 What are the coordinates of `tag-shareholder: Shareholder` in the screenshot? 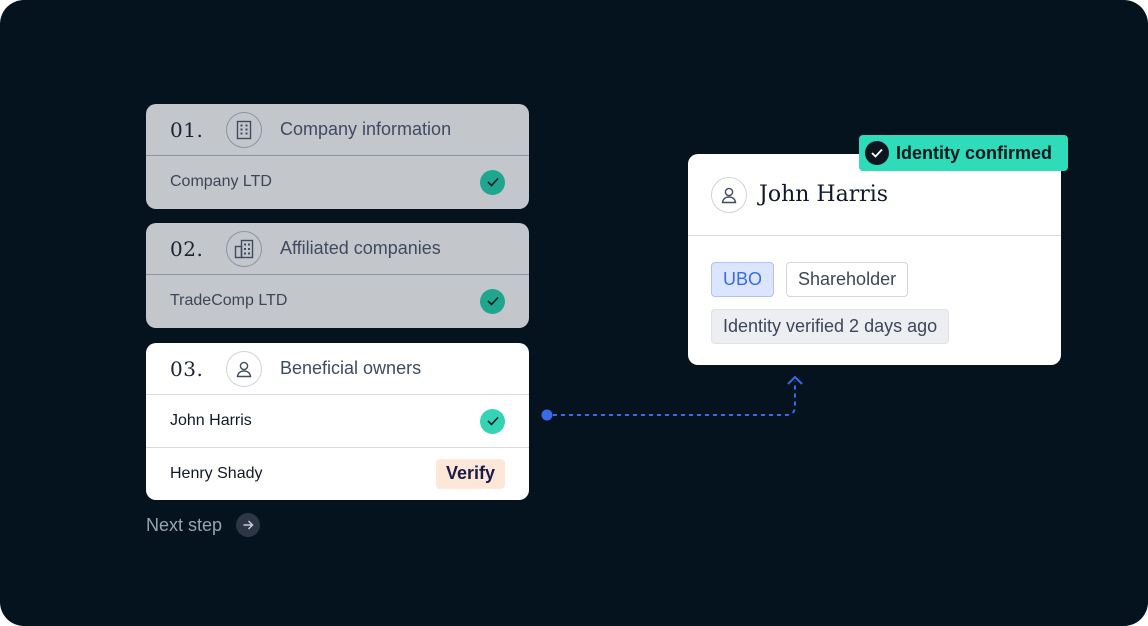 It's located at (847, 279).